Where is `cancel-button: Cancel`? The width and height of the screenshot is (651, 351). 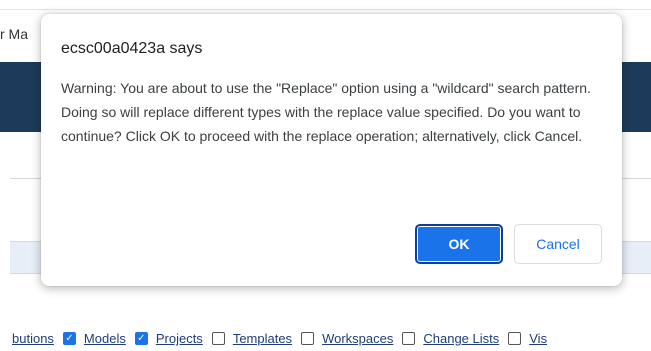 cancel-button: Cancel is located at coordinates (558, 244).